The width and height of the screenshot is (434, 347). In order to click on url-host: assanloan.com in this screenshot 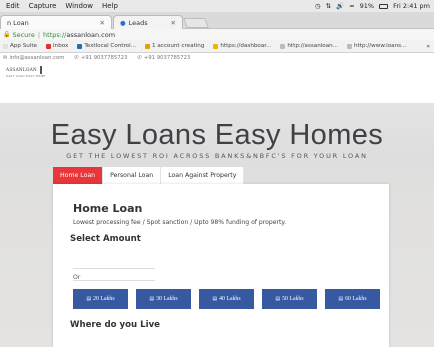, I will do `click(90, 35)`.